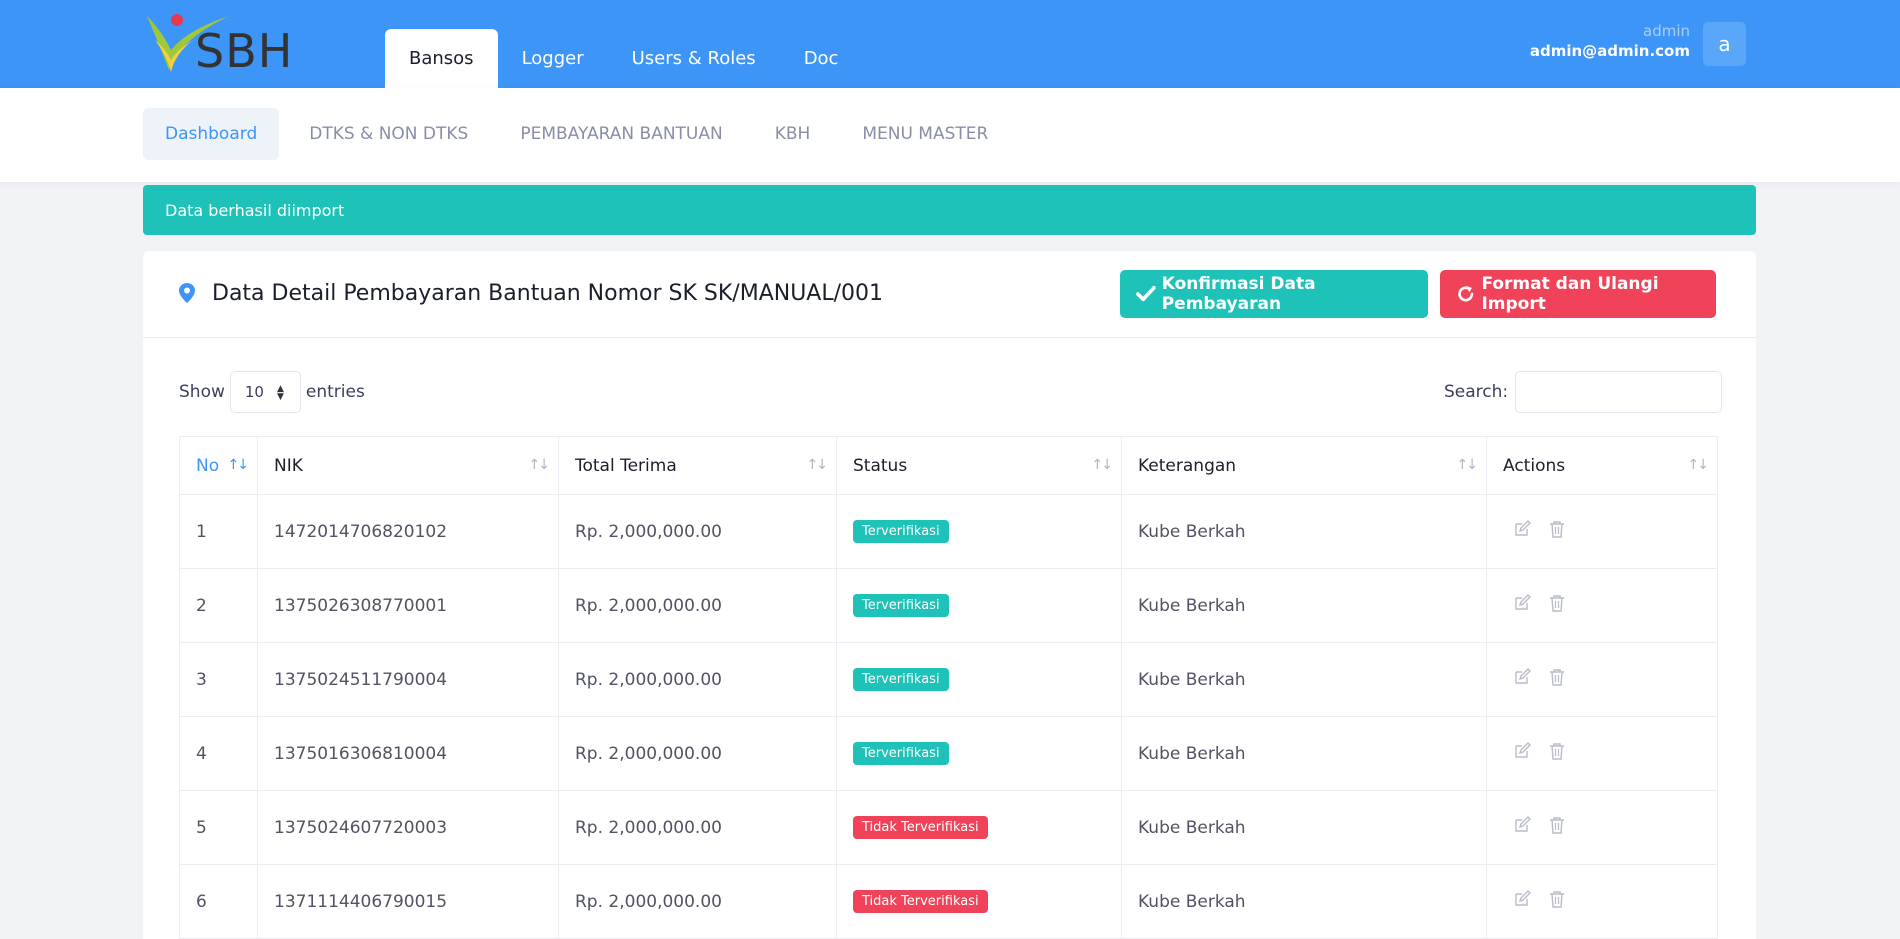 This screenshot has width=1900, height=939. What do you see at coordinates (1476, 392) in the screenshot?
I see `search-label: Search:` at bounding box center [1476, 392].